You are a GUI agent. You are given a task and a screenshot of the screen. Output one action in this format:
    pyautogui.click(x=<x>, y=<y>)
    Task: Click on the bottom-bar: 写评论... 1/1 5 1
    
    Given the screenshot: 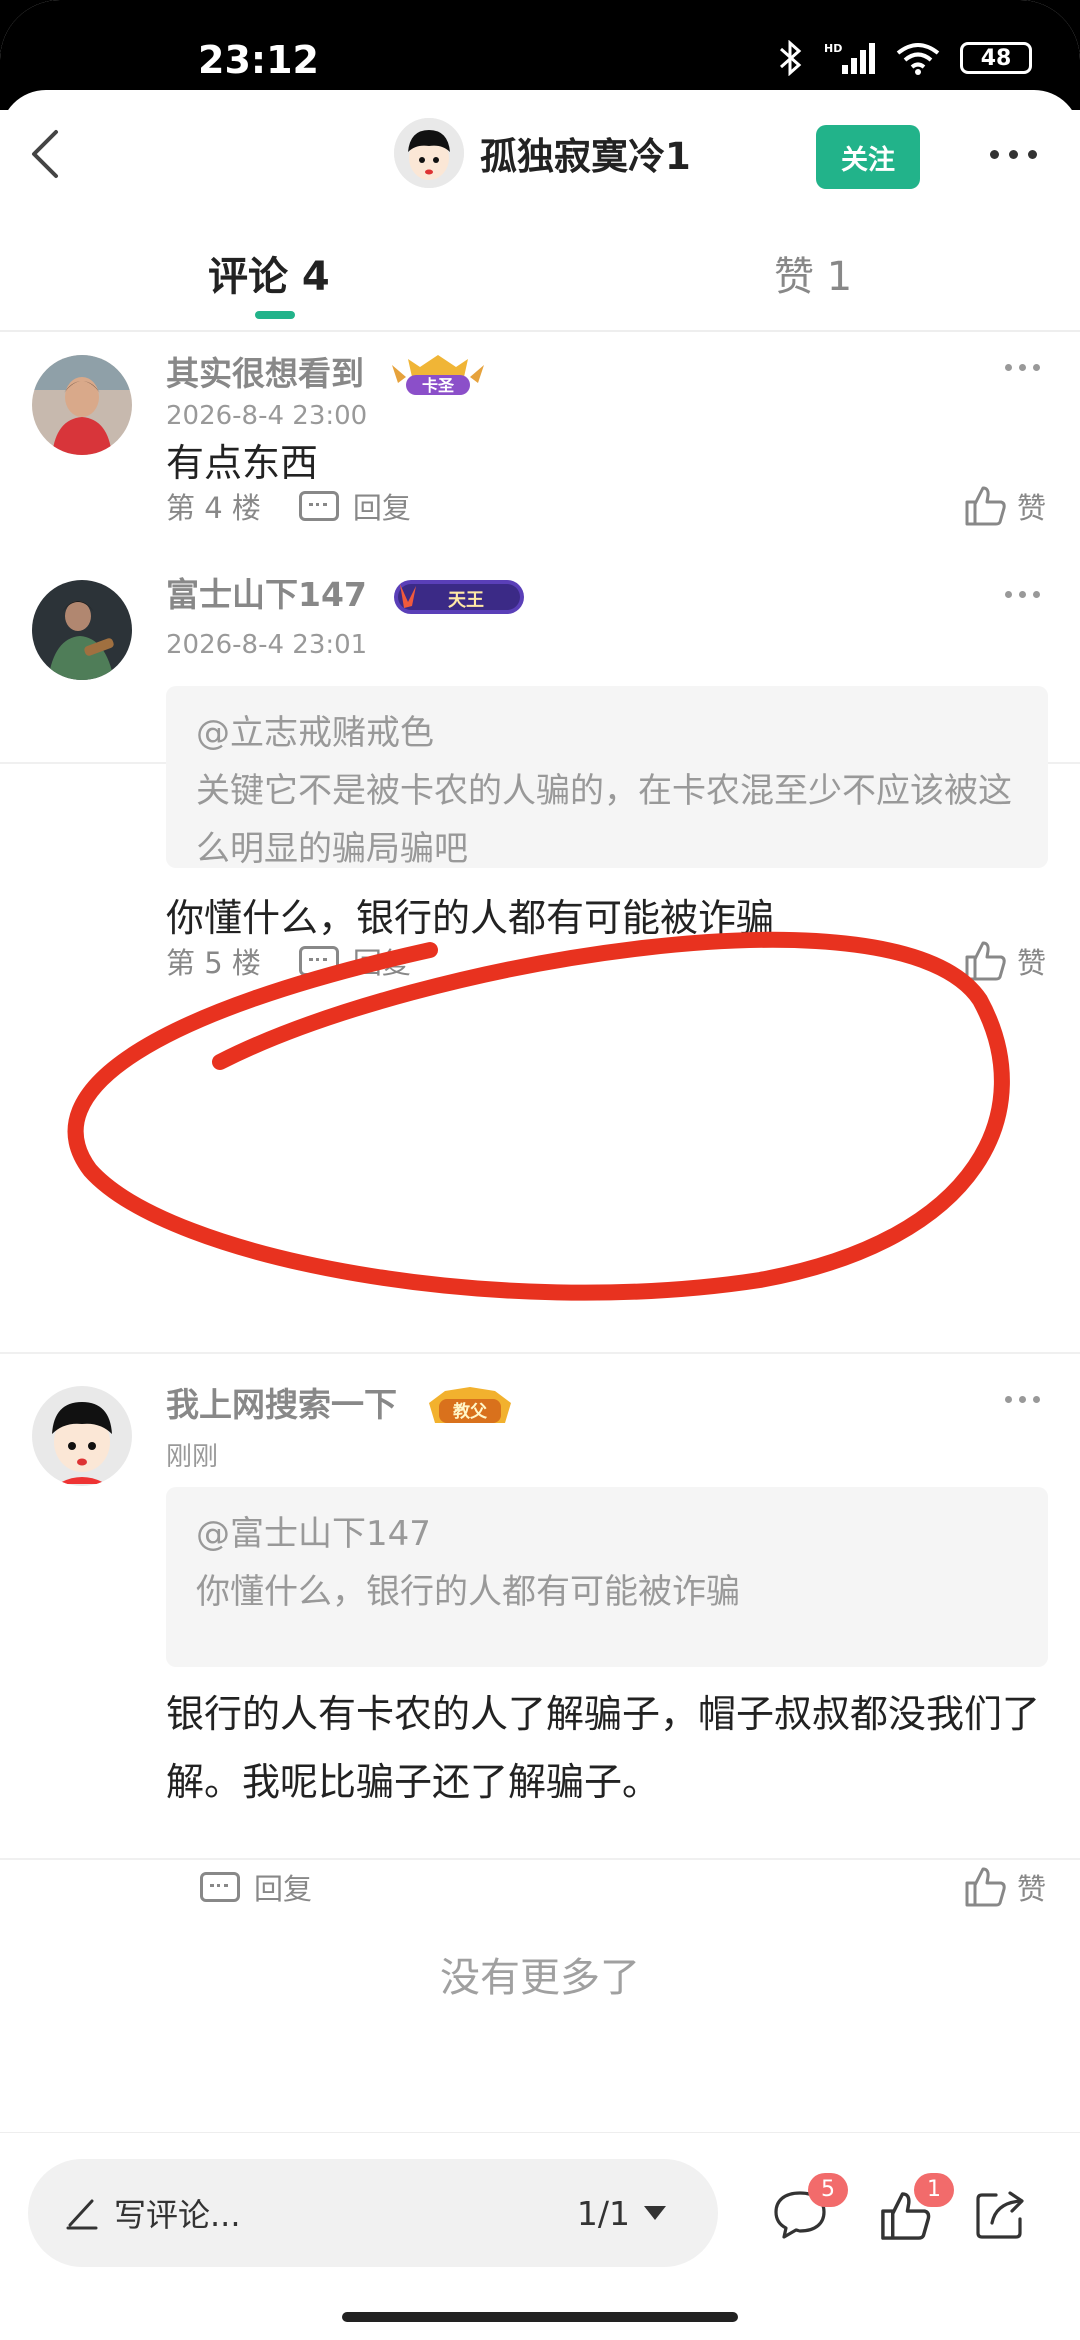 What is the action you would take?
    pyautogui.click(x=540, y=2222)
    